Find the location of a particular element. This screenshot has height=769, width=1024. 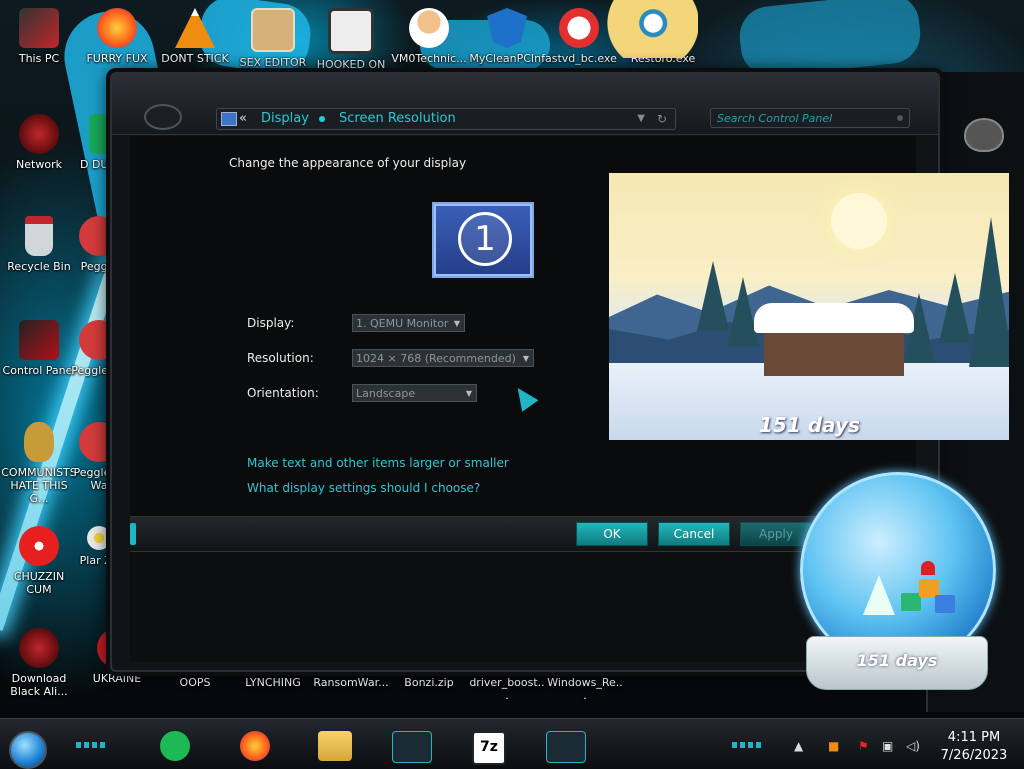

desktop-icon-furry-fux: FURRY FUX is located at coordinates (117, 36).